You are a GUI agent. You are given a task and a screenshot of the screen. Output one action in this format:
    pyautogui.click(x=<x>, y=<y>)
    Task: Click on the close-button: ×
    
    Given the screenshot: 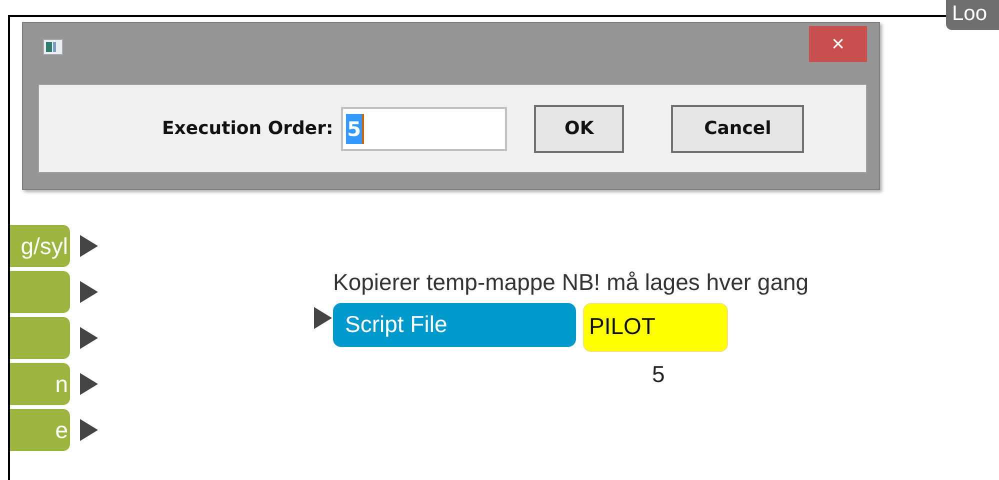 What is the action you would take?
    pyautogui.click(x=838, y=44)
    